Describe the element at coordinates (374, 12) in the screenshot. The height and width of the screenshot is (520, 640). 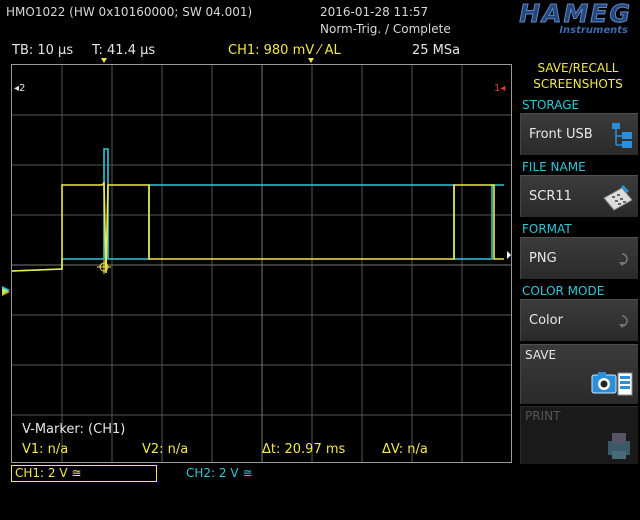
I see `date-time: 2016-01-28 11:57` at that location.